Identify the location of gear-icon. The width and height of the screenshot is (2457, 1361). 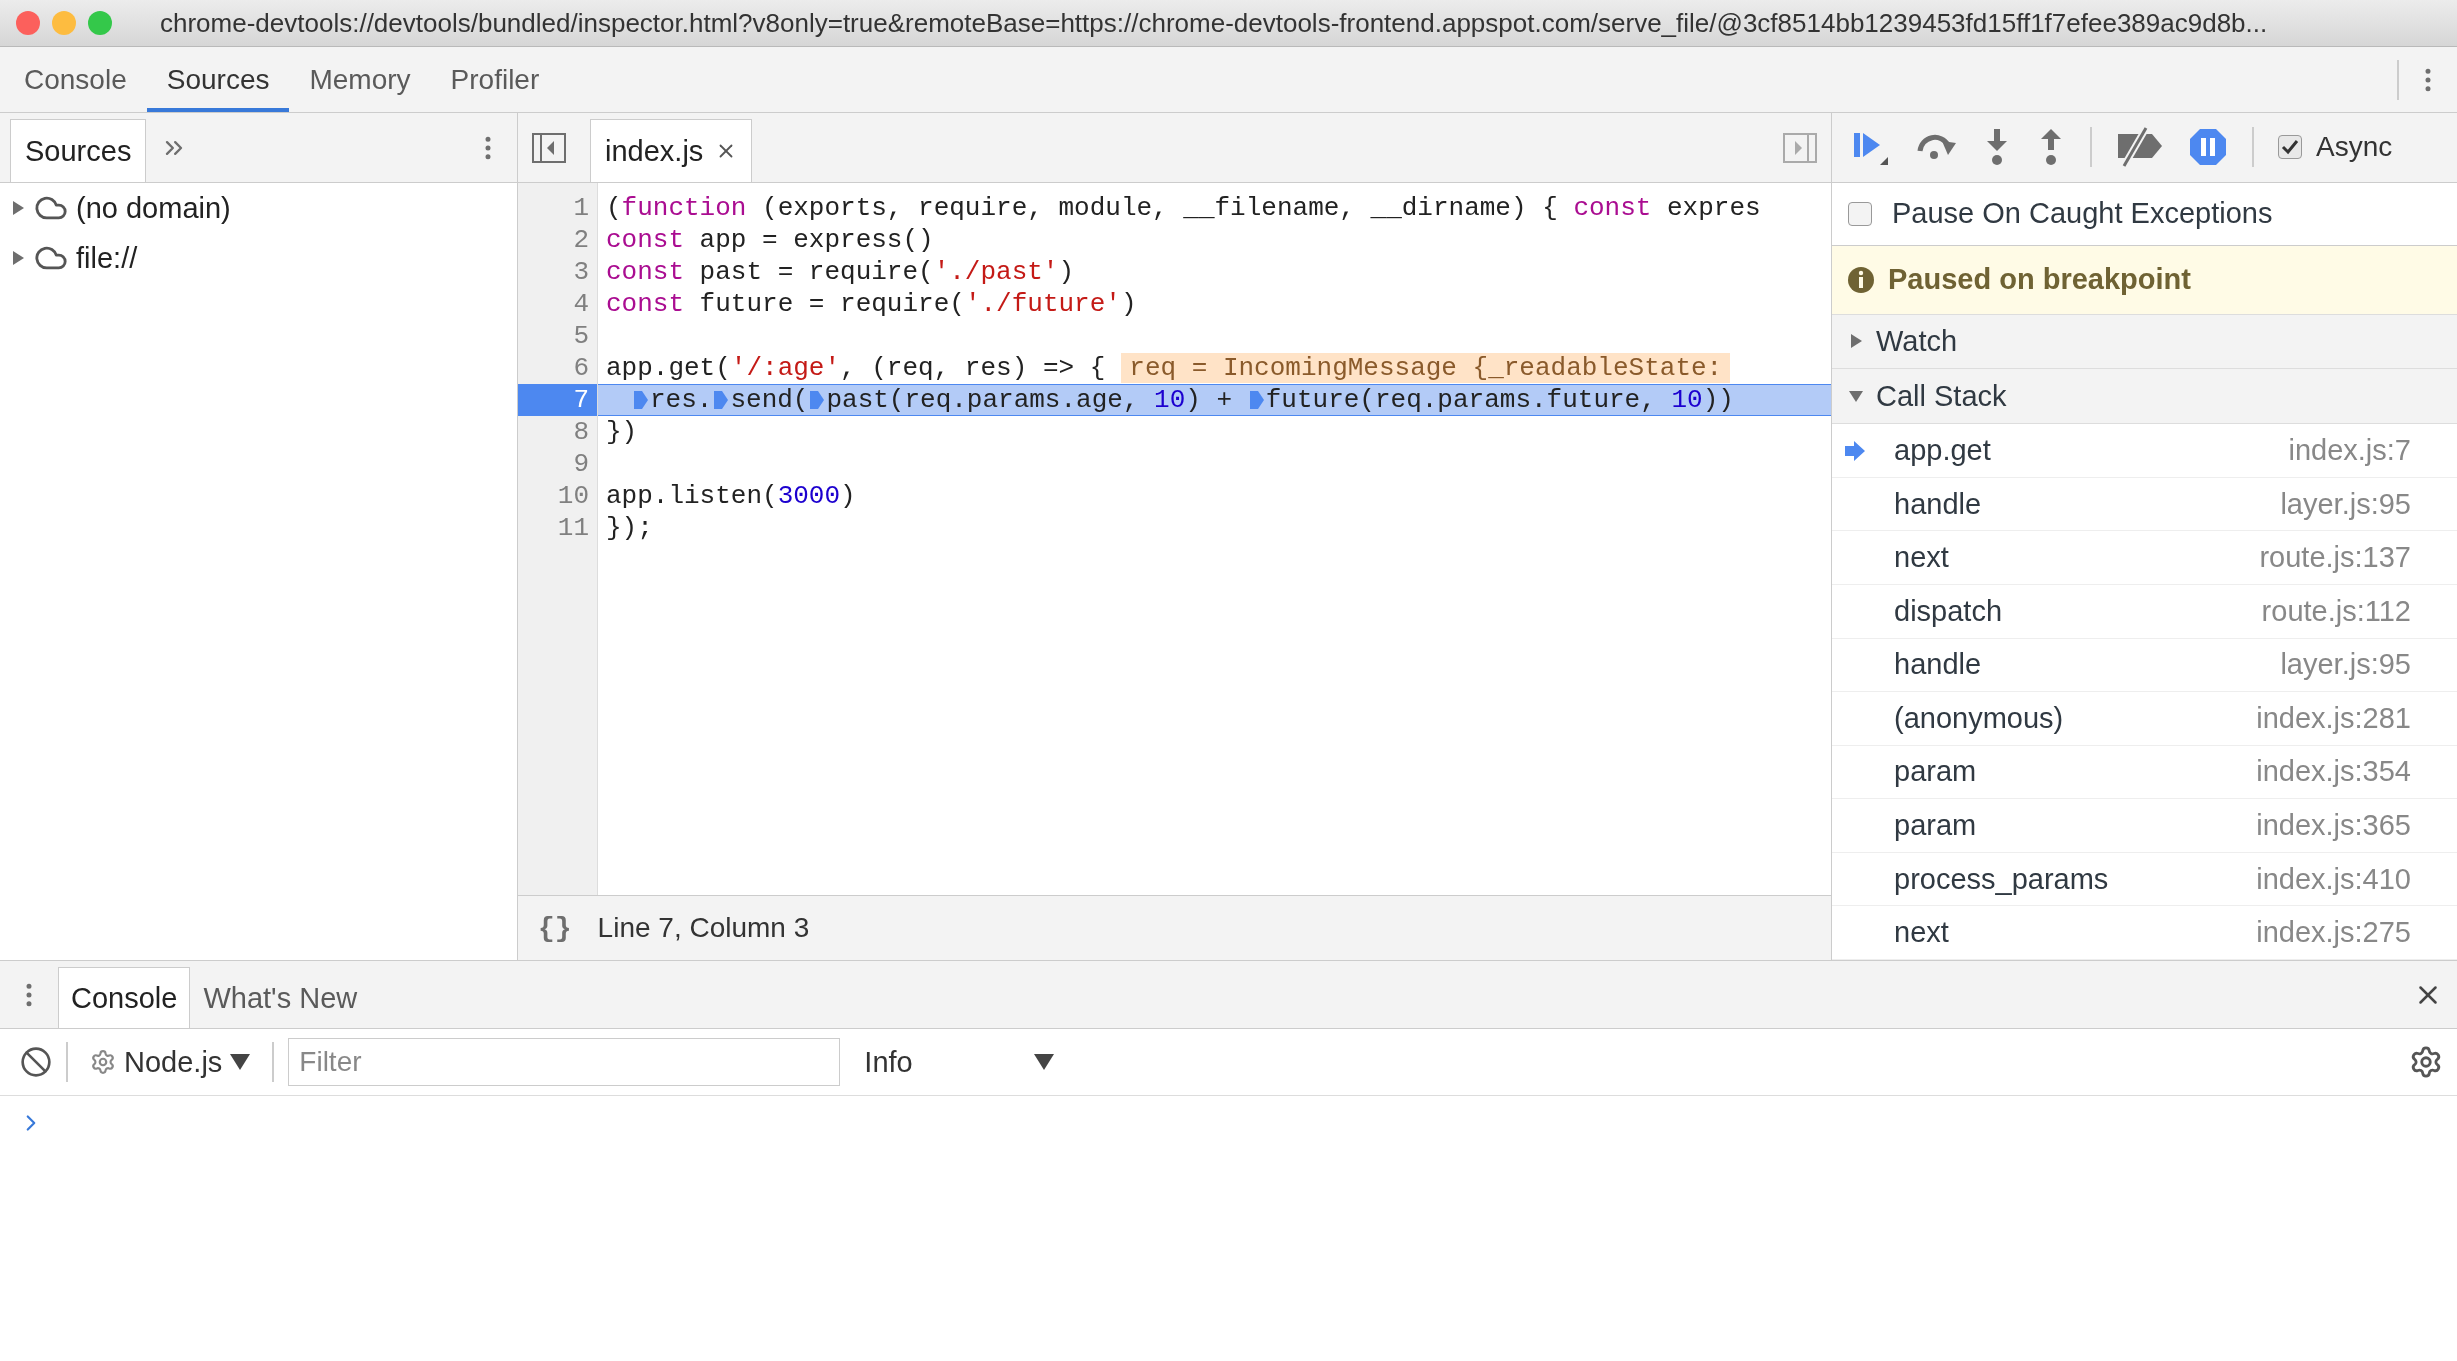
(103, 1062).